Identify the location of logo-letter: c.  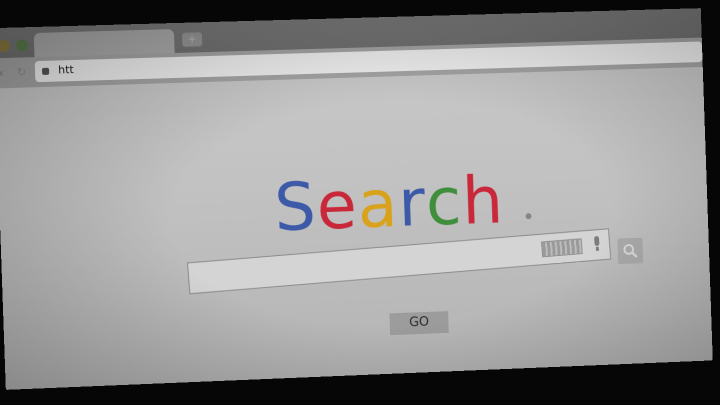
(444, 202).